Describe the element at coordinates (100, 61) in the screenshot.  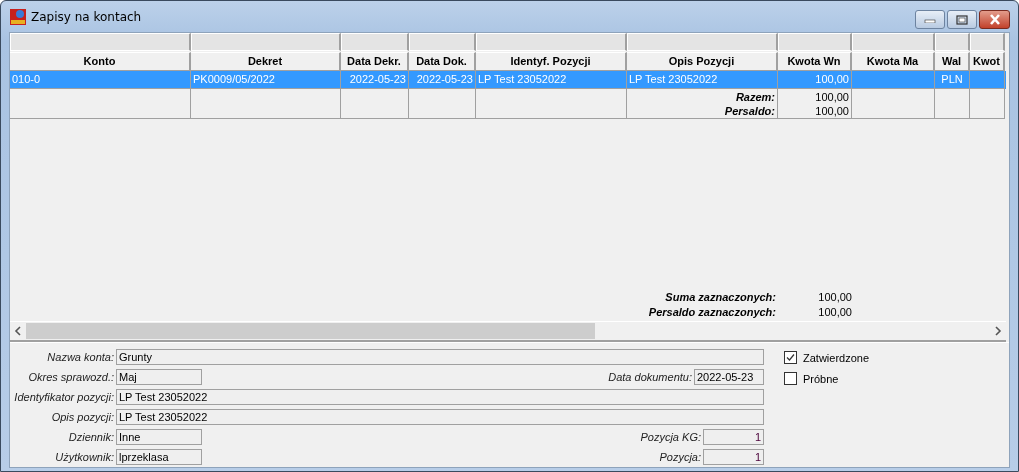
I see `column-header: Konto` at that location.